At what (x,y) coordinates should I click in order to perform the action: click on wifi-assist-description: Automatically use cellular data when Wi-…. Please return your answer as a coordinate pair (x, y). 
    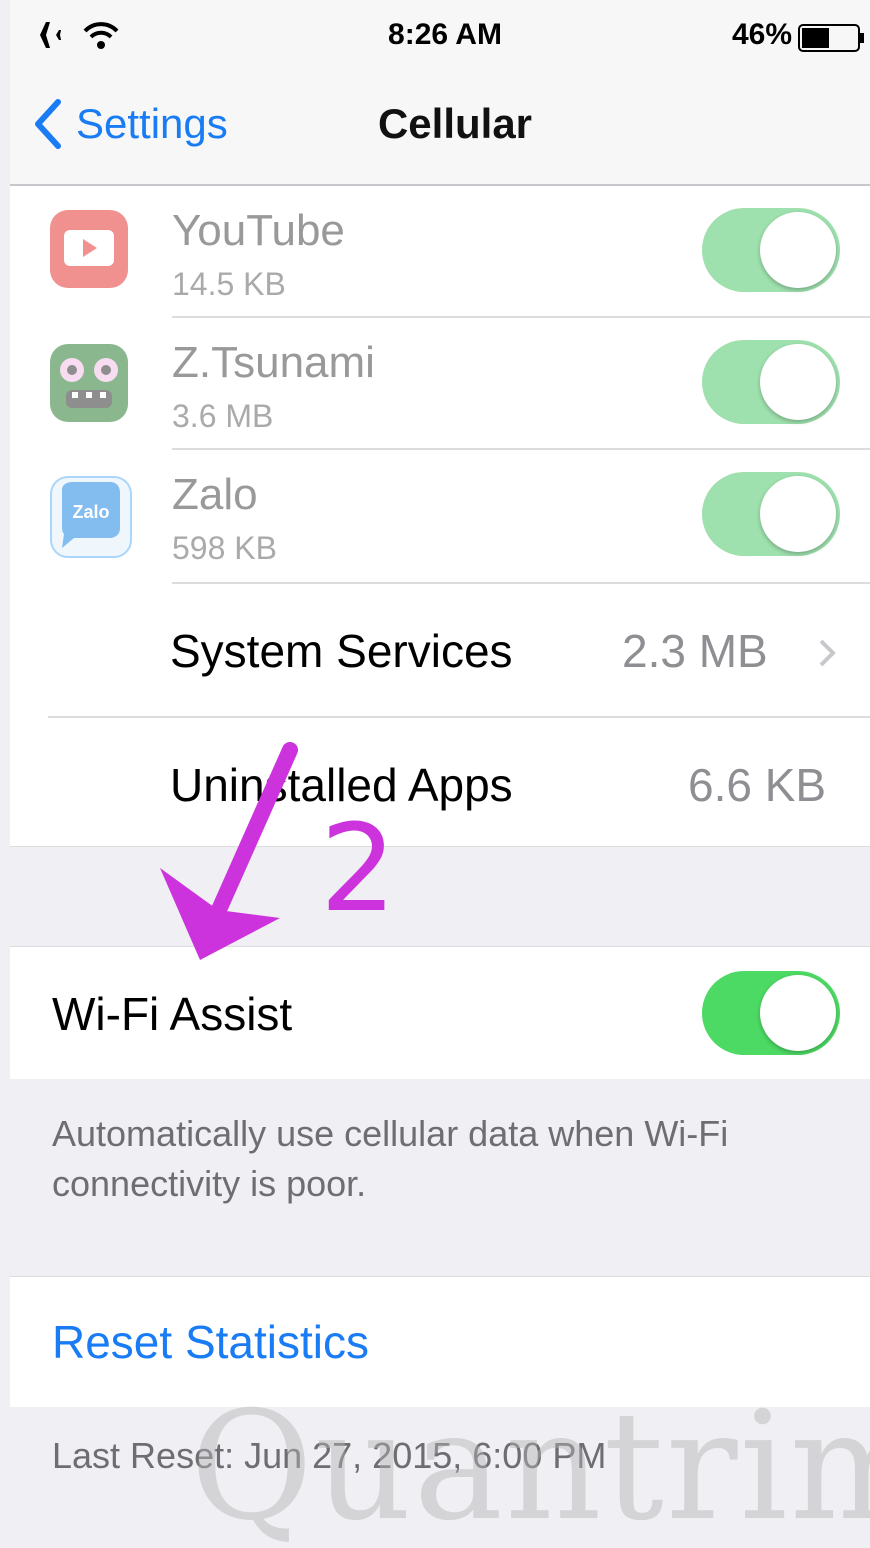
    Looking at the image, I should click on (390, 1158).